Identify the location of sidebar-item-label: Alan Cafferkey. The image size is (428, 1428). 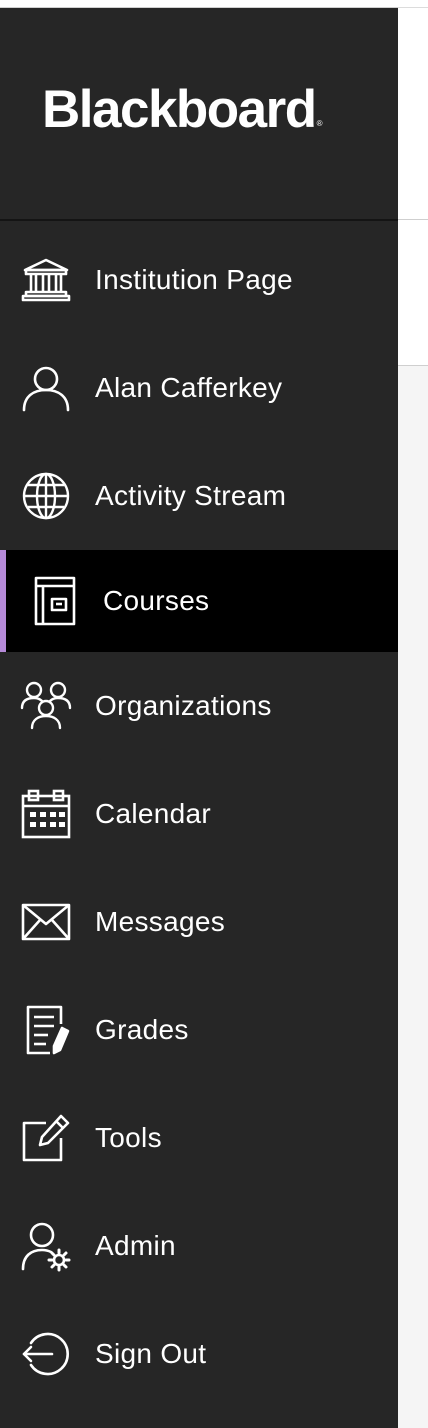
(189, 387).